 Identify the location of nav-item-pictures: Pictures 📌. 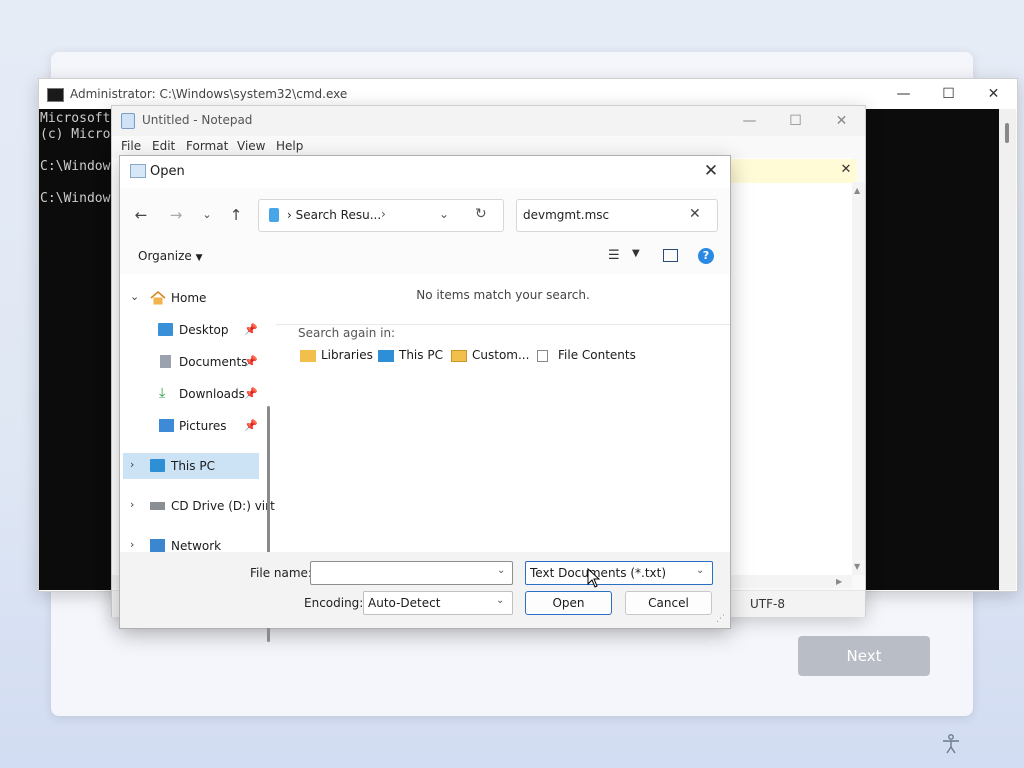
(191, 426).